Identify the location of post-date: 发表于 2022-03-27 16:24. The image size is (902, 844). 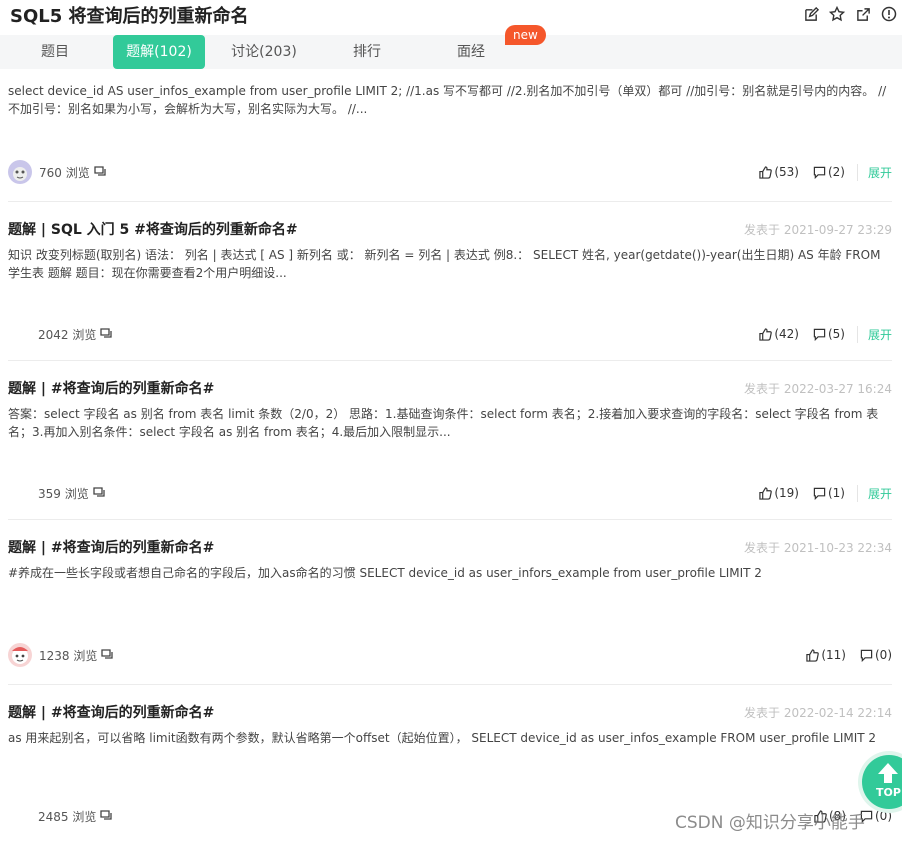
(818, 389).